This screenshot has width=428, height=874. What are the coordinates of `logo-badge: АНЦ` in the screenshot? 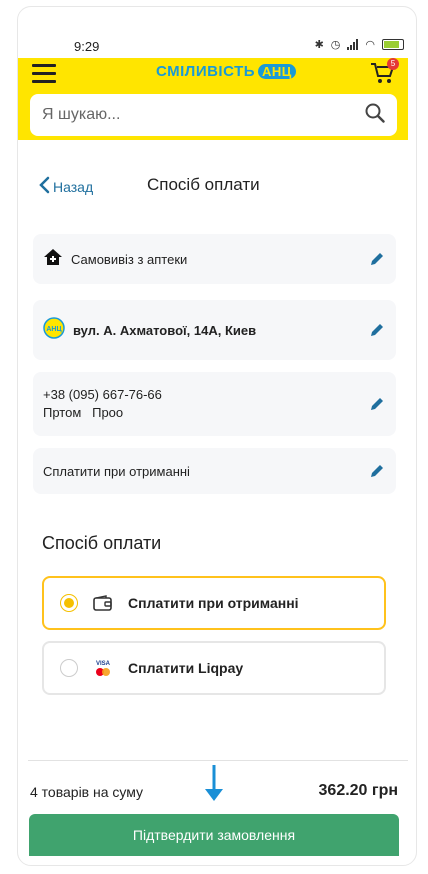 It's located at (277, 71).